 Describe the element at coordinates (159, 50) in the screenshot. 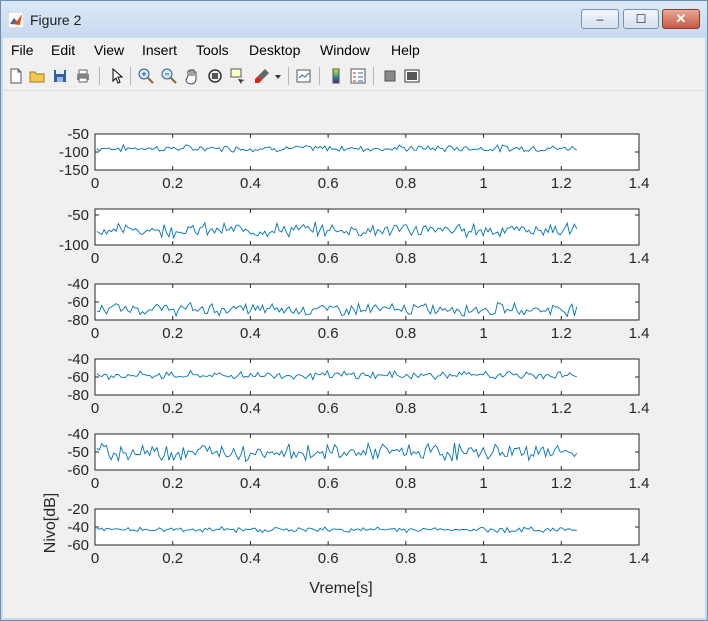

I see `menu-insert: Insert` at that location.